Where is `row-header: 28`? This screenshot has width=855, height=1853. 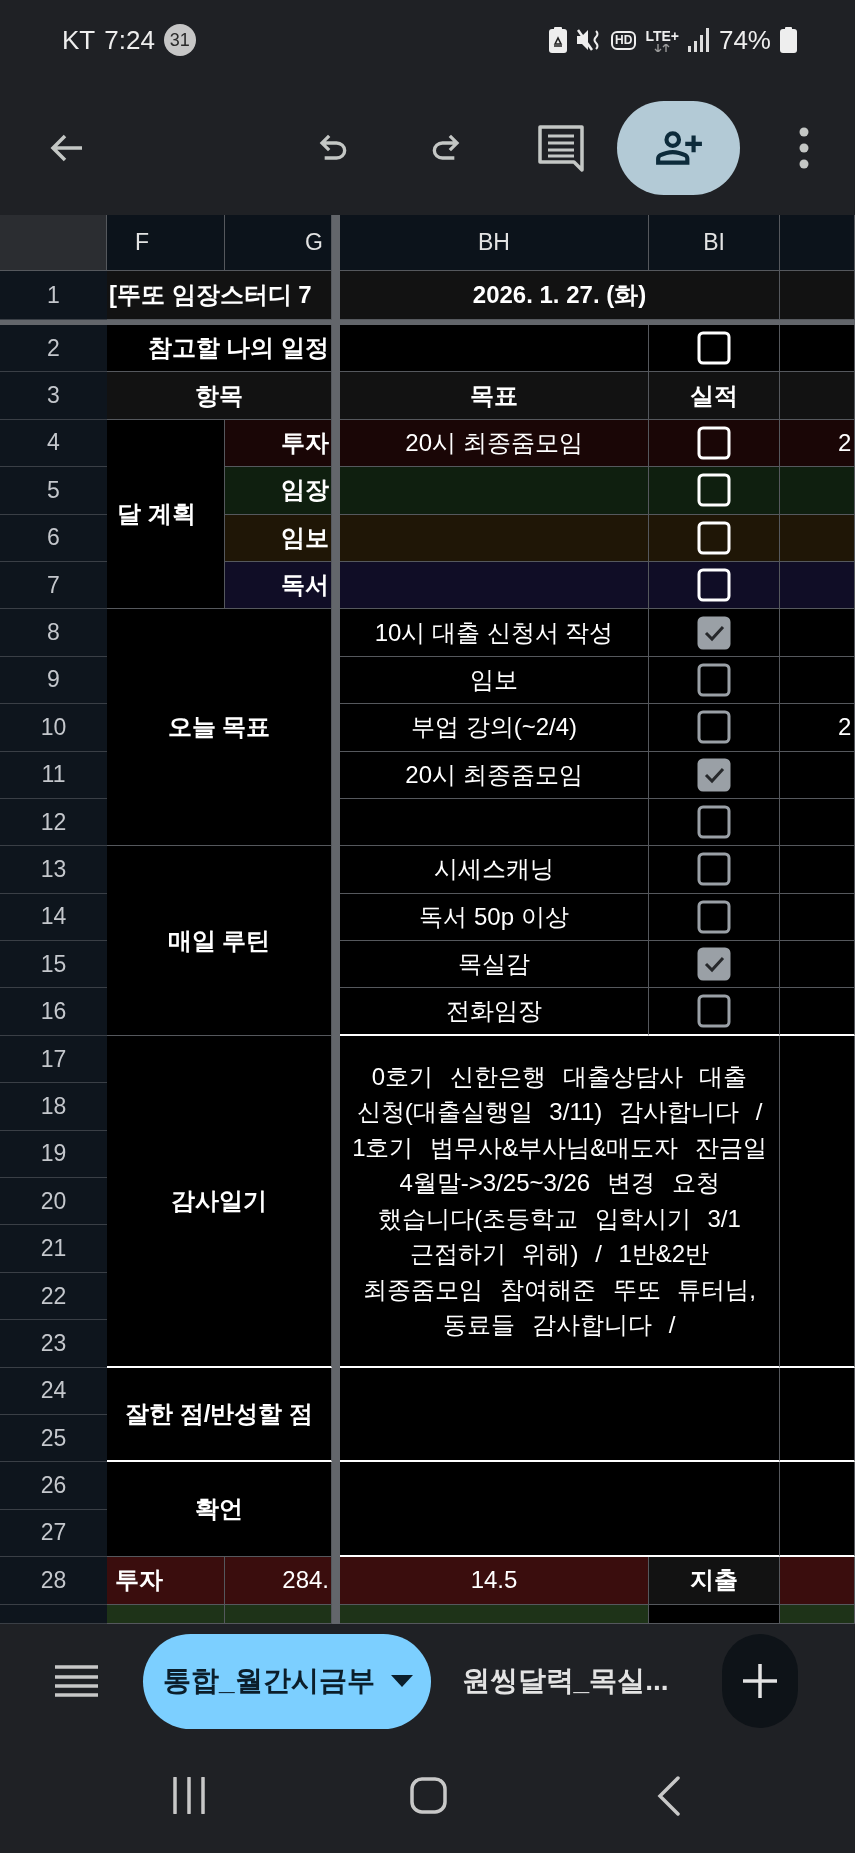
row-header: 28 is located at coordinates (53, 1581).